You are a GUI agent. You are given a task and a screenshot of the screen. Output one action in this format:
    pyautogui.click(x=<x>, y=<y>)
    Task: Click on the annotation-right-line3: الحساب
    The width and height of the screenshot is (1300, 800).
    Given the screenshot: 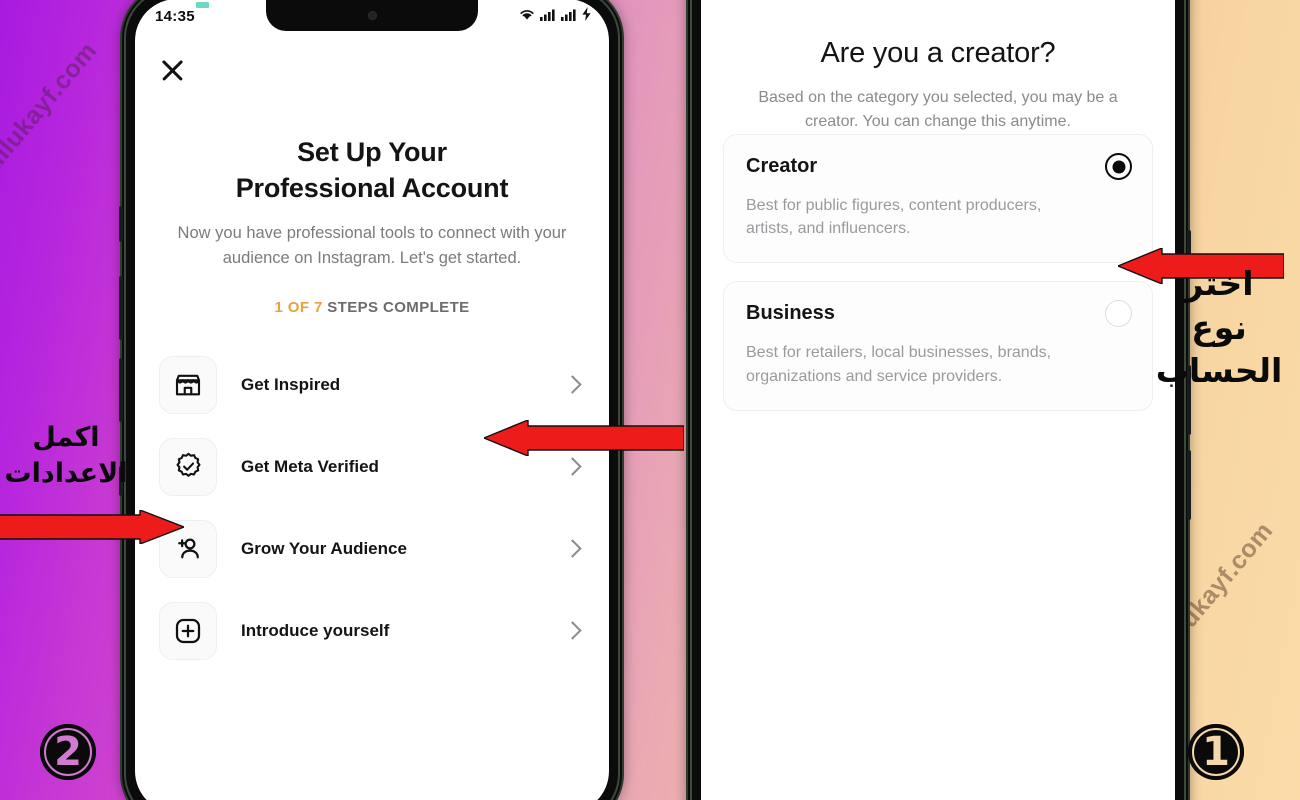 What is the action you would take?
    pyautogui.click(x=1219, y=371)
    